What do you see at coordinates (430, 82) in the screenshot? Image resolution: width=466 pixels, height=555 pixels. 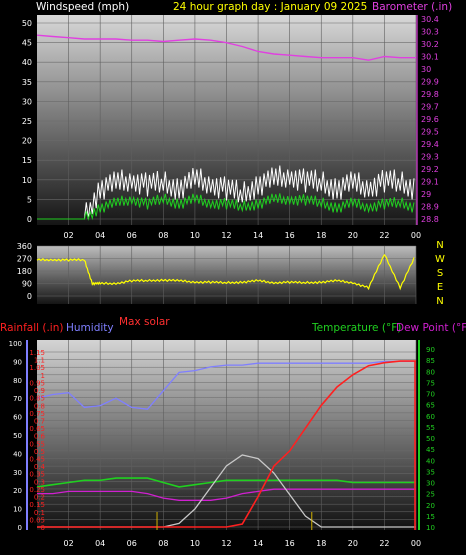 I see `baro-tick-label: 29.9` at bounding box center [430, 82].